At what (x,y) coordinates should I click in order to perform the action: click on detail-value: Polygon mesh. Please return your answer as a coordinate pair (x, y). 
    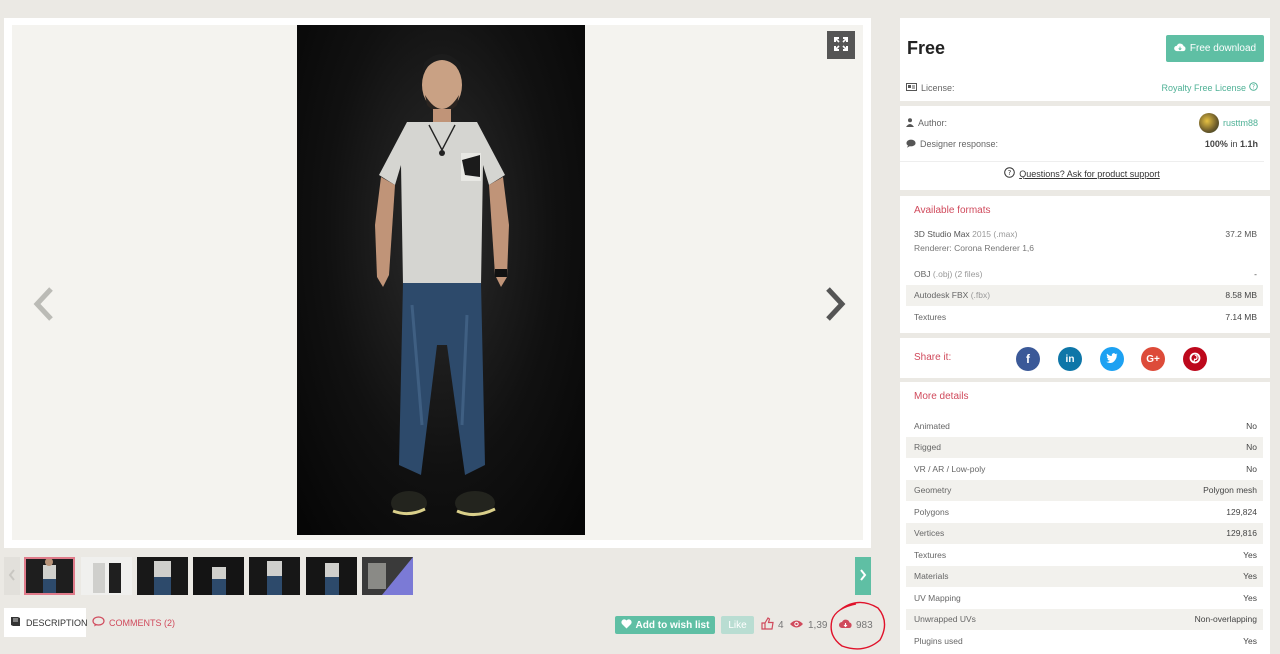
    Looking at the image, I should click on (1178, 490).